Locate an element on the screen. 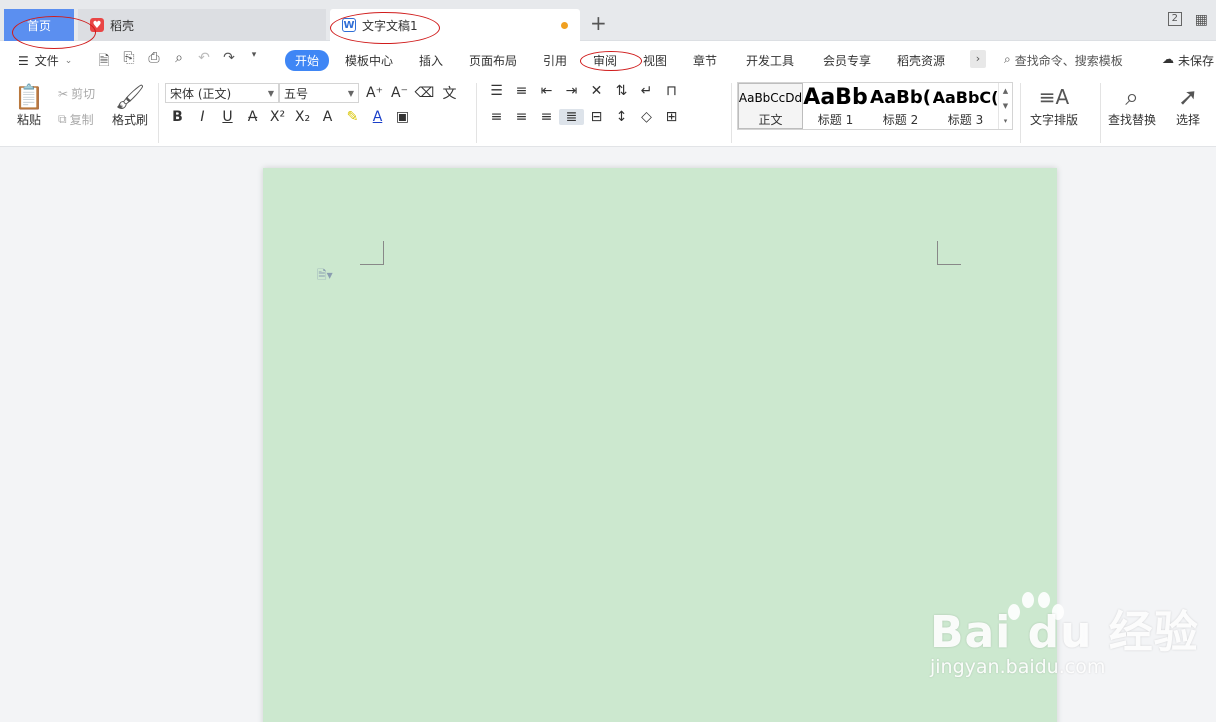  tab-review: 审阅 is located at coordinates (605, 60).